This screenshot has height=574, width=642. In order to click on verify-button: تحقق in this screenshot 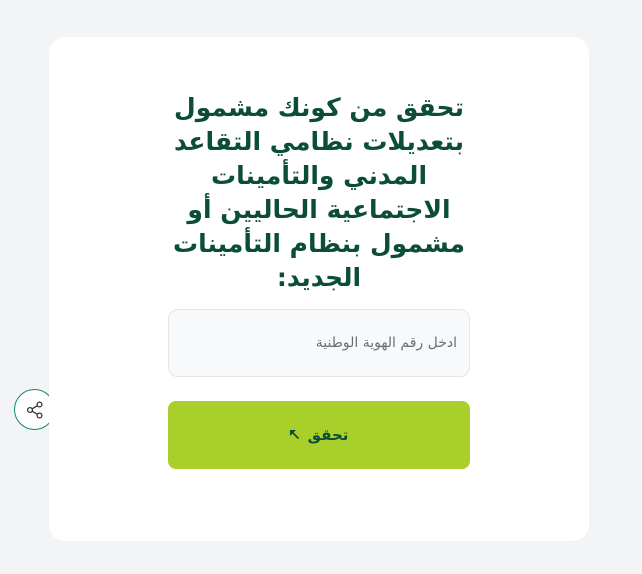, I will do `click(319, 435)`.